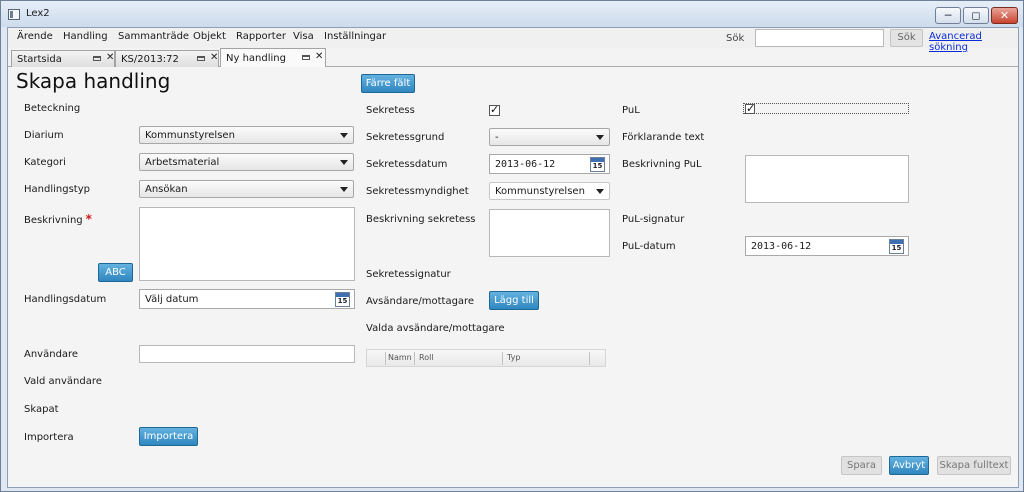  I want to click on diarium-select: Kommunstyrelsen, so click(246, 135).